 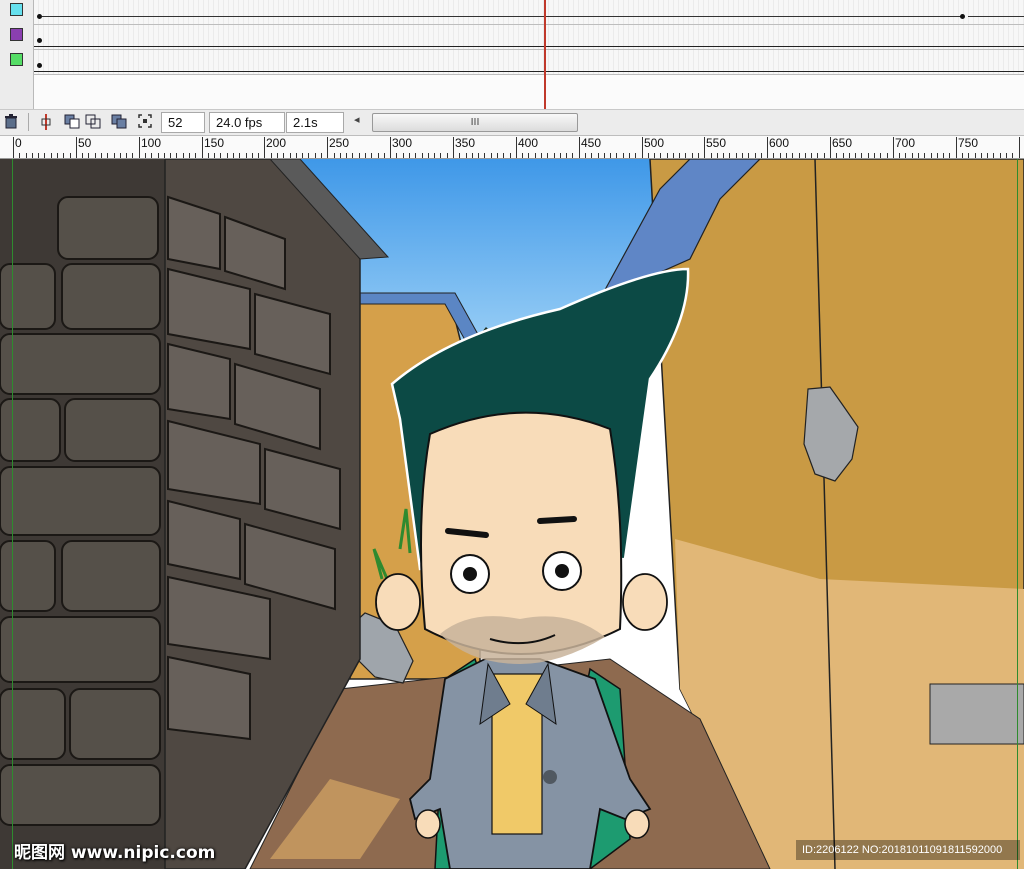 What do you see at coordinates (529, 71) in the screenshot?
I see `tween-line` at bounding box center [529, 71].